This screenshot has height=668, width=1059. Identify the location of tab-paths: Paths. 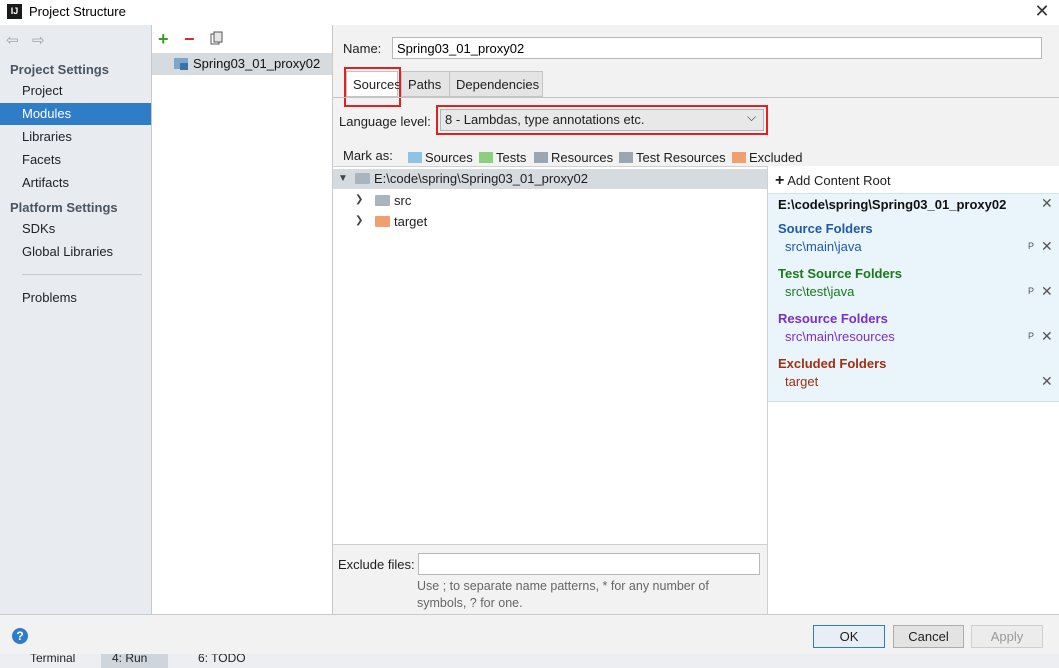
(425, 84).